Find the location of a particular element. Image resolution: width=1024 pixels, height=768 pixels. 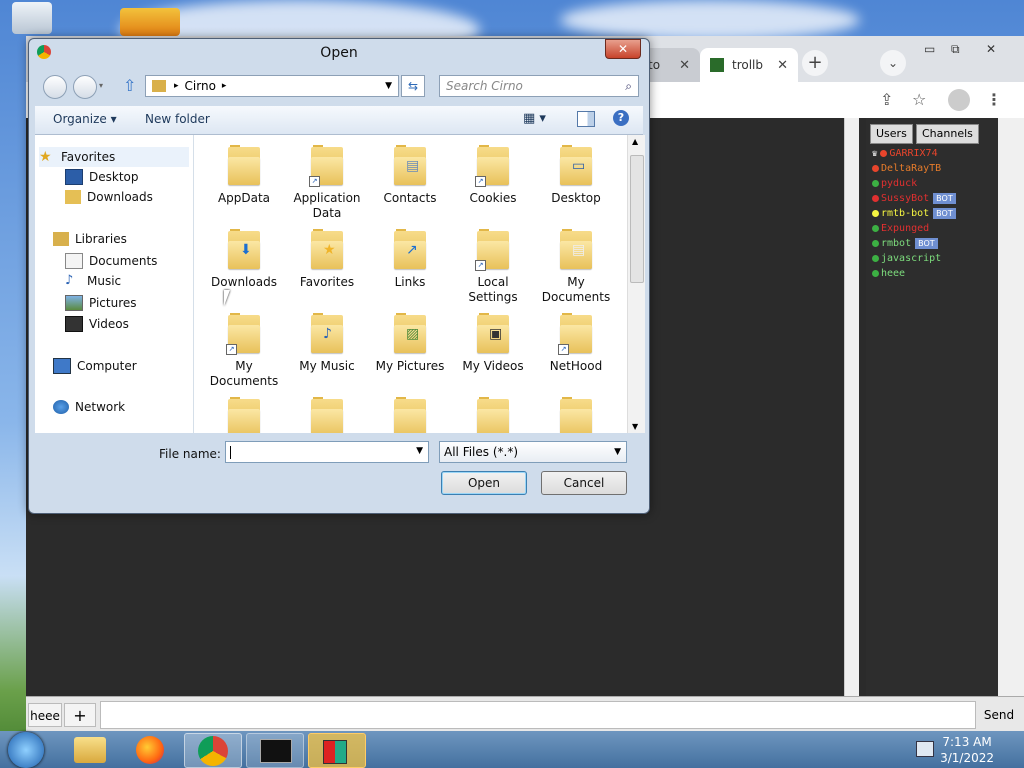

organize-button: Organize ▾ is located at coordinates (85, 119).